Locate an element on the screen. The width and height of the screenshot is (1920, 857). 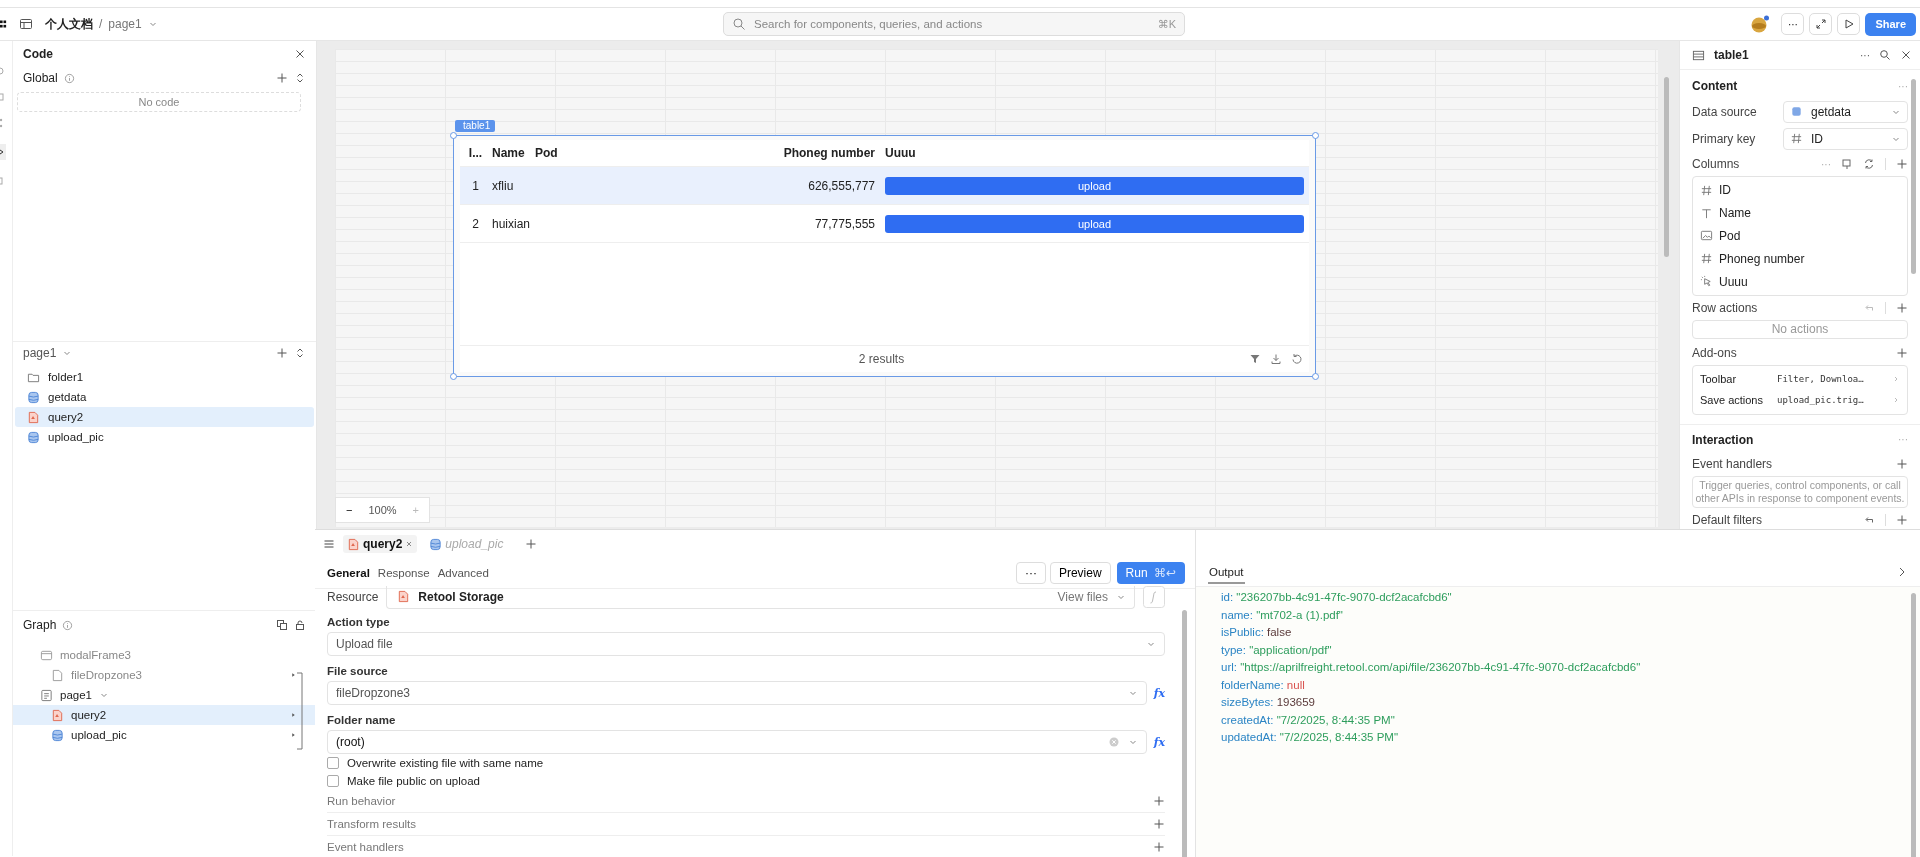
section-title: Transform results is located at coordinates (372, 824).